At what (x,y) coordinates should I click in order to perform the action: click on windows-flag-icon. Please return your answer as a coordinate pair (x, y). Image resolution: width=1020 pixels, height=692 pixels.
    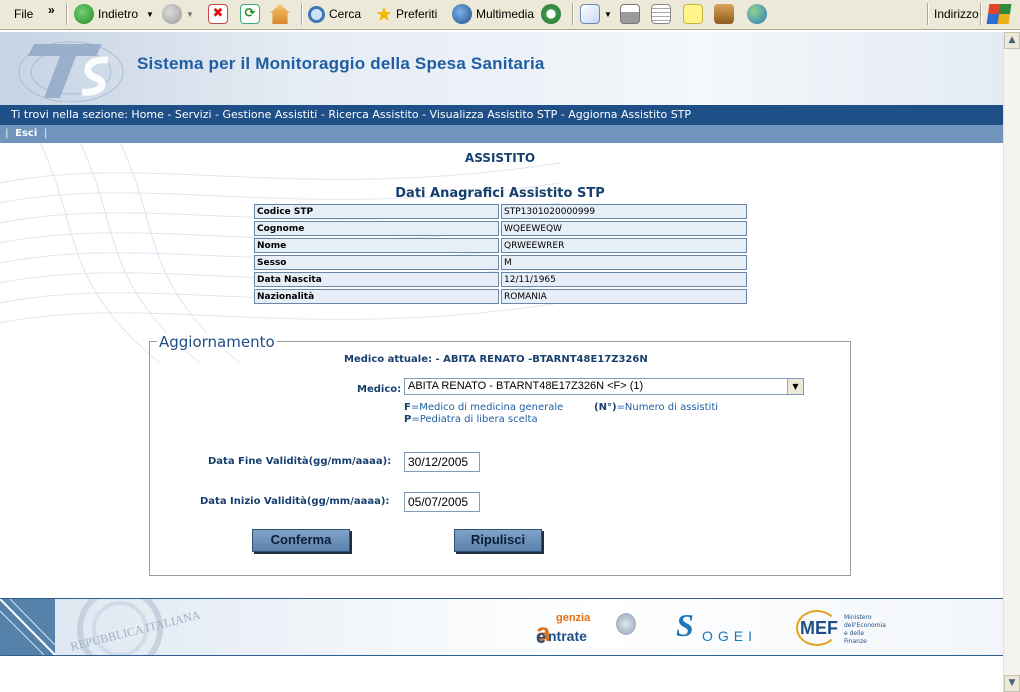
    Looking at the image, I should click on (999, 14).